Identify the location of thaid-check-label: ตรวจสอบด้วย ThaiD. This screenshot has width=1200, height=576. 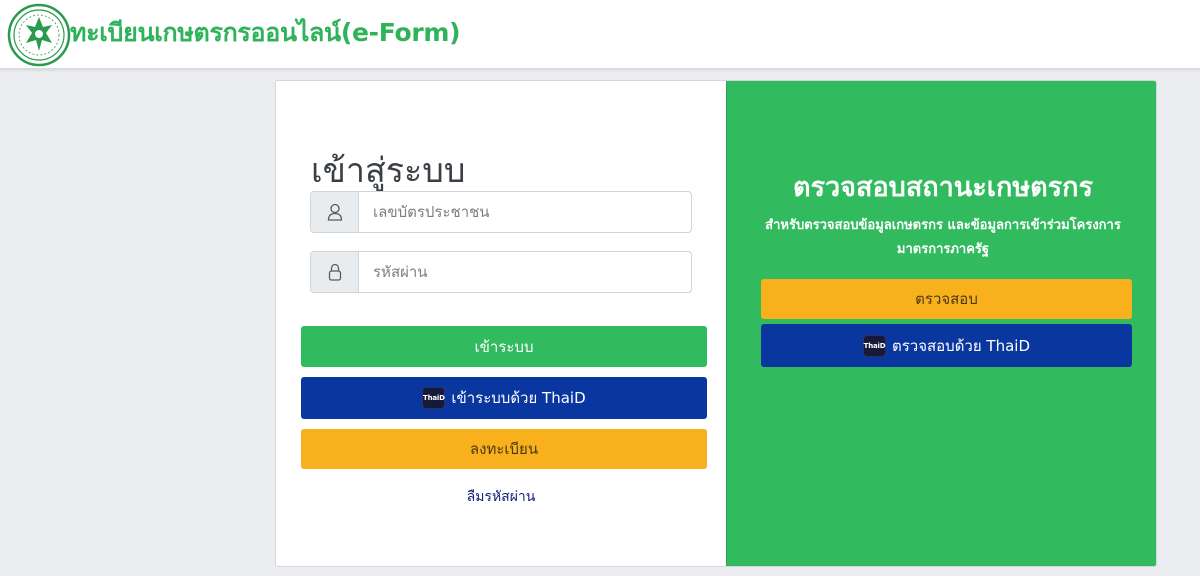
(961, 345).